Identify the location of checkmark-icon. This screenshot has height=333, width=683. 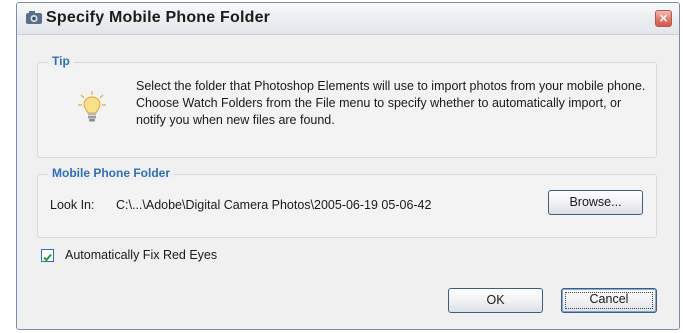
(47, 257).